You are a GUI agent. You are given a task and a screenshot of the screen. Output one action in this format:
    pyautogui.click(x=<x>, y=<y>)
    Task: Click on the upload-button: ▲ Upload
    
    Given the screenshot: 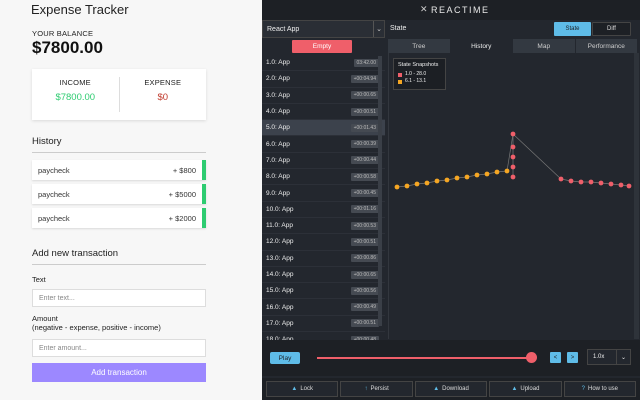 What is the action you would take?
    pyautogui.click(x=525, y=389)
    